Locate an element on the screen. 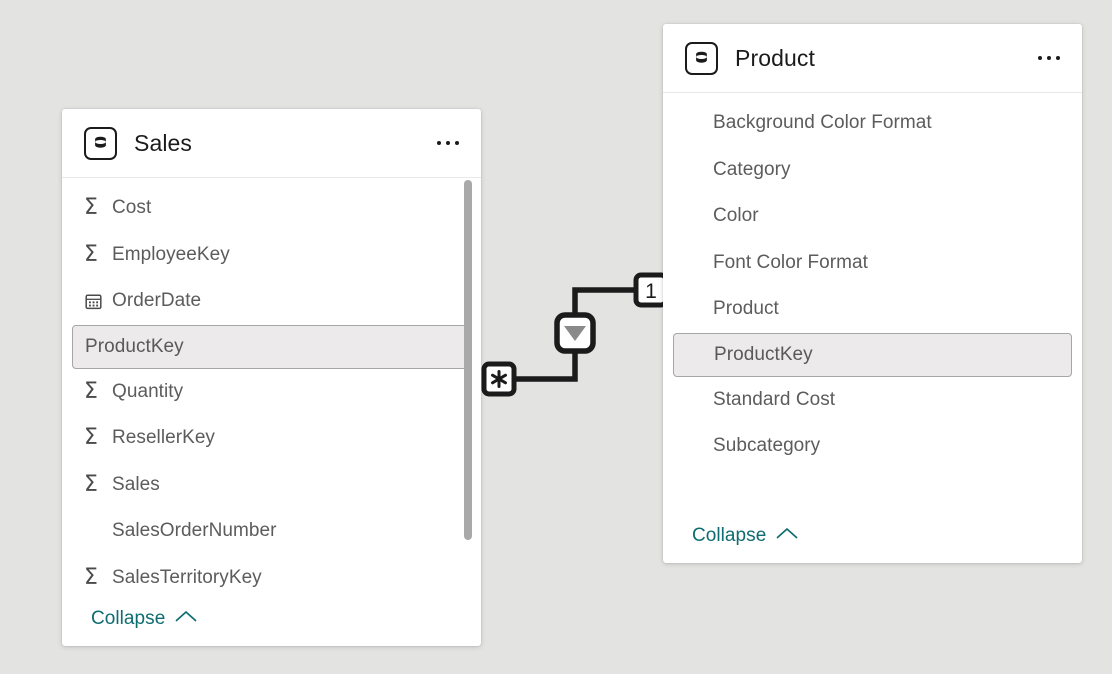 The image size is (1112, 674). filter-direction-down-icon is located at coordinates (575, 333).